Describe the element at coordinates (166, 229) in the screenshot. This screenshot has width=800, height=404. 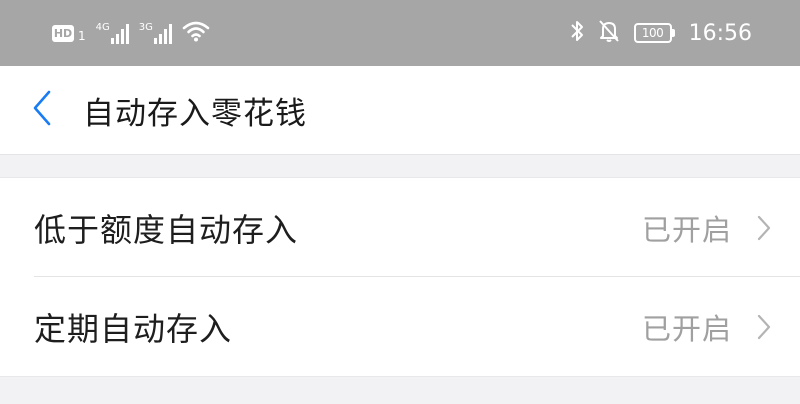
I see `settings-item-label: 低于额度自动存入` at that location.